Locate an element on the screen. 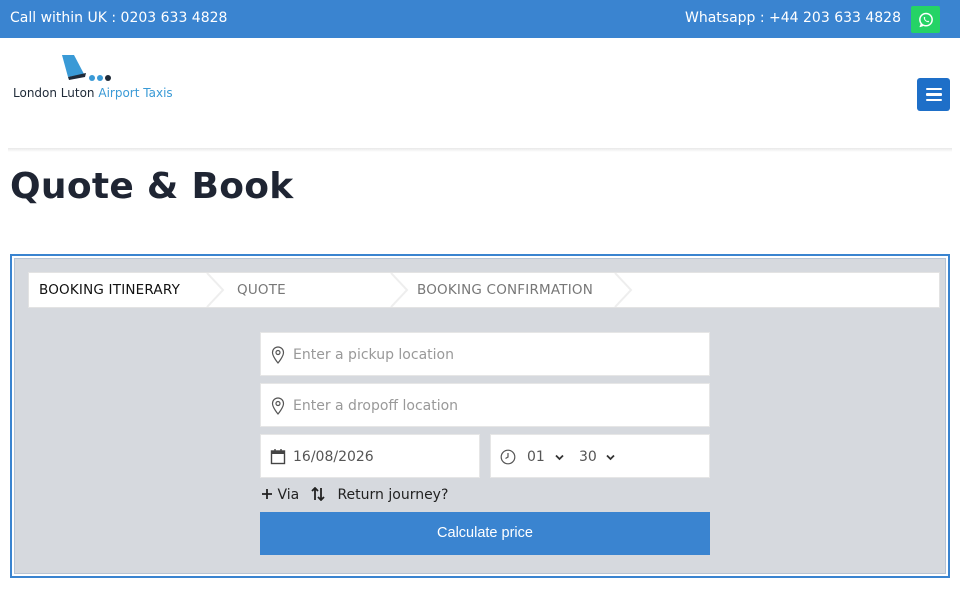 This screenshot has height=600, width=960. whatsapp-icon is located at coordinates (925, 19).